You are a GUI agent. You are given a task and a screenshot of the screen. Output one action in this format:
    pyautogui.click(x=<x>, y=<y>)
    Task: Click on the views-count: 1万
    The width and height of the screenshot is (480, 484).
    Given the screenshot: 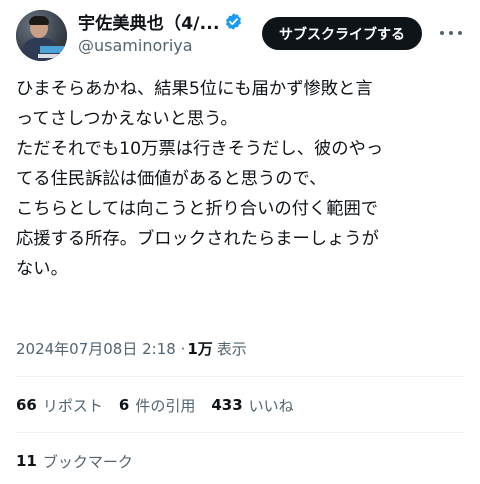 What is the action you would take?
    pyautogui.click(x=200, y=348)
    